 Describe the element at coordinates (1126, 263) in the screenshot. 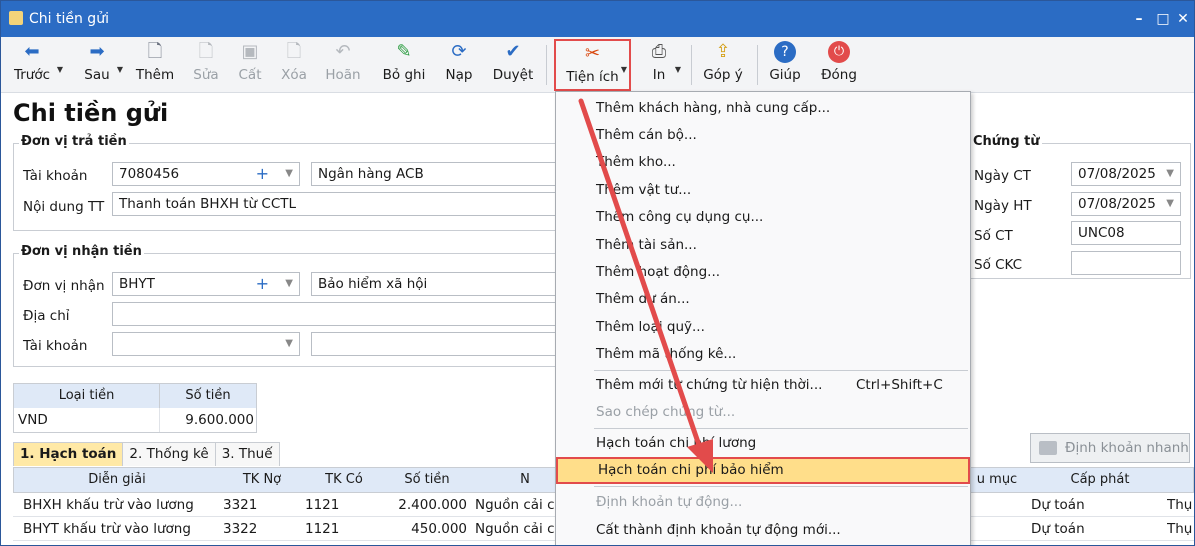

I see `ckc-number-input` at that location.